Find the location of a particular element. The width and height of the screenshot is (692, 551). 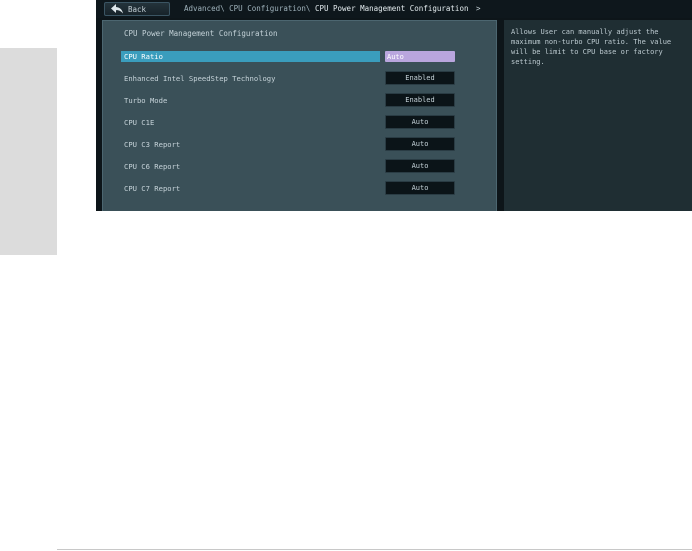

breadcrumb-cpu-configuration: CPU Configuration\ is located at coordinates (269, 8).